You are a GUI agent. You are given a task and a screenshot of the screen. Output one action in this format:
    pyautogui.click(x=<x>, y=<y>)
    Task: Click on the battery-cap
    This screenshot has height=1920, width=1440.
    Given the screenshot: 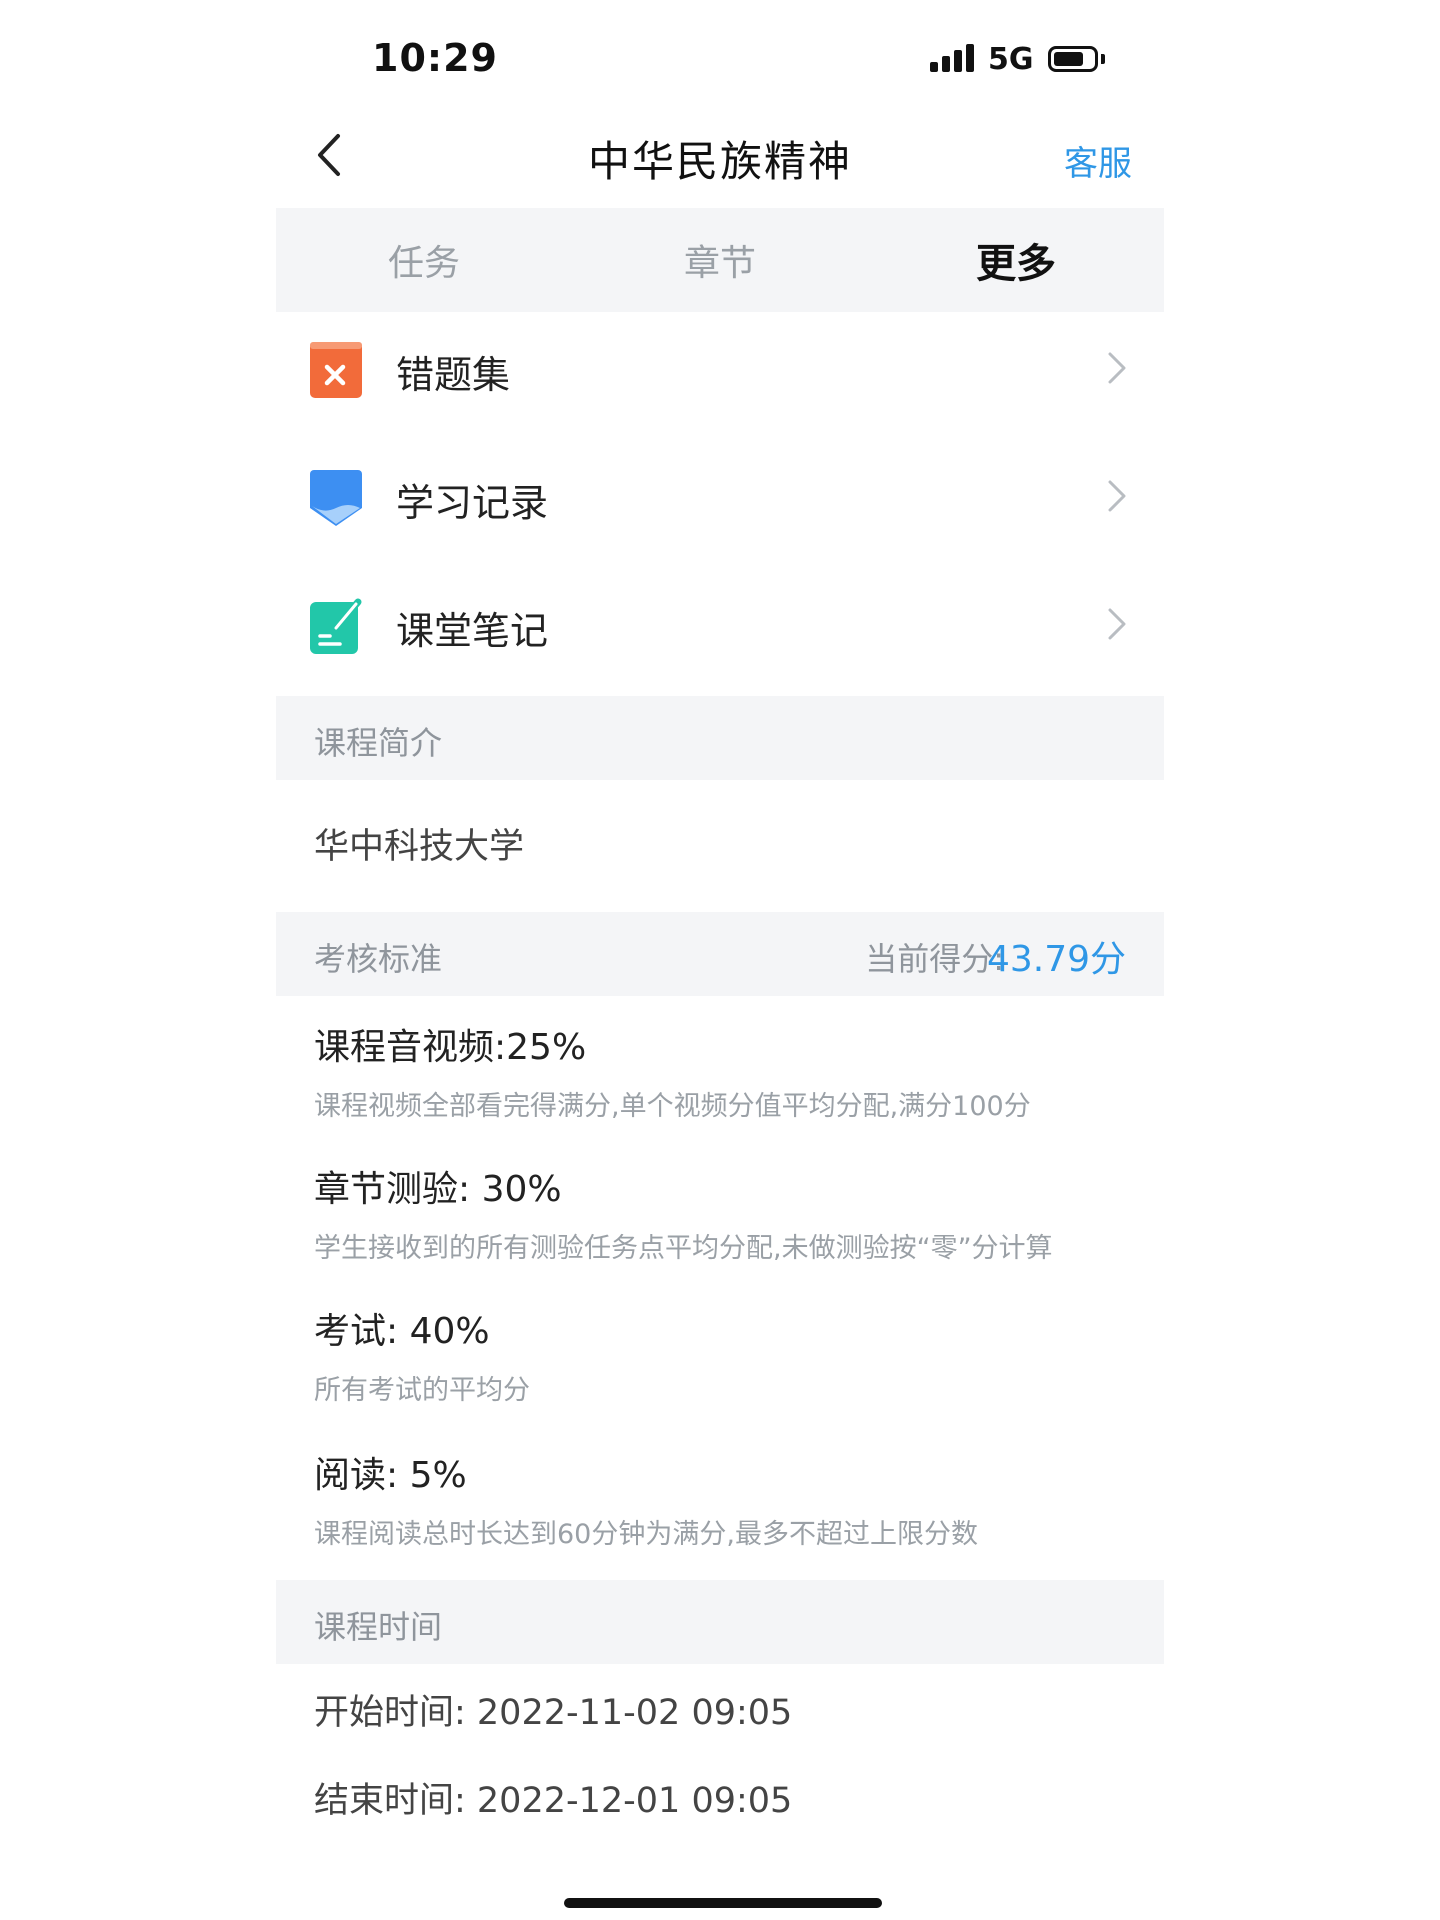 What is the action you would take?
    pyautogui.click(x=1103, y=59)
    